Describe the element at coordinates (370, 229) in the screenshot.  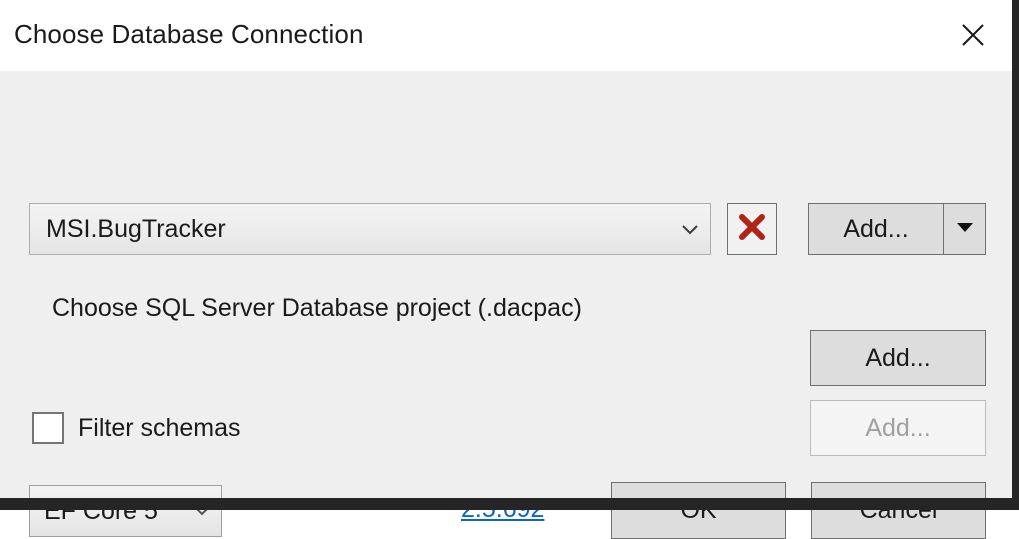
I see `connection-combobox: MSI.BugTracker` at that location.